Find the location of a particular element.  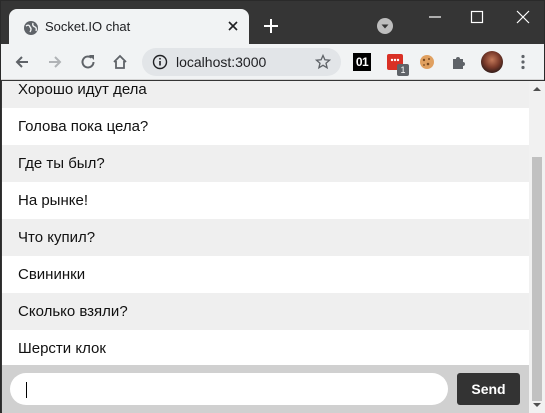

message-item: На рынке! is located at coordinates (265, 200).